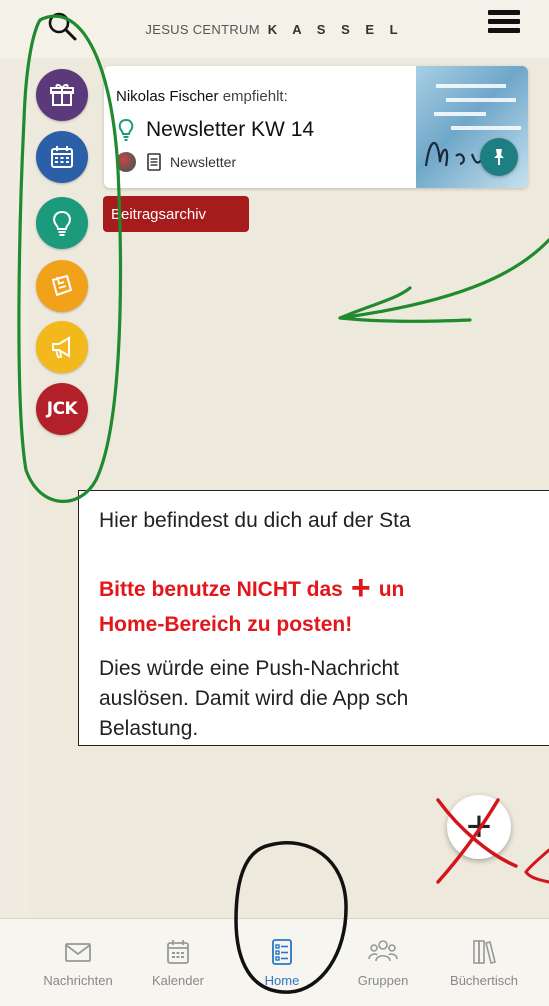  I want to click on notice-text-line: Hier befindest du dich auf der Sta, so click(255, 520).